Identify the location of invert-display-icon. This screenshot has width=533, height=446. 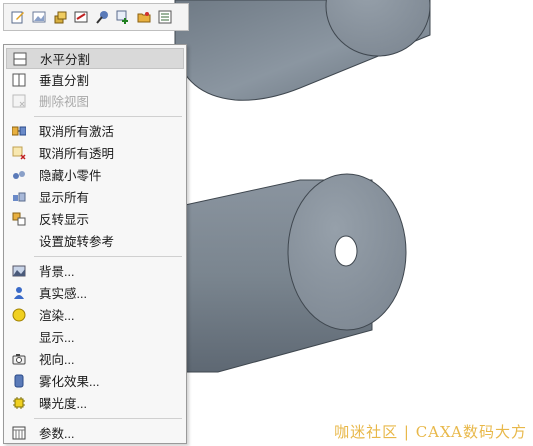
(19, 218).